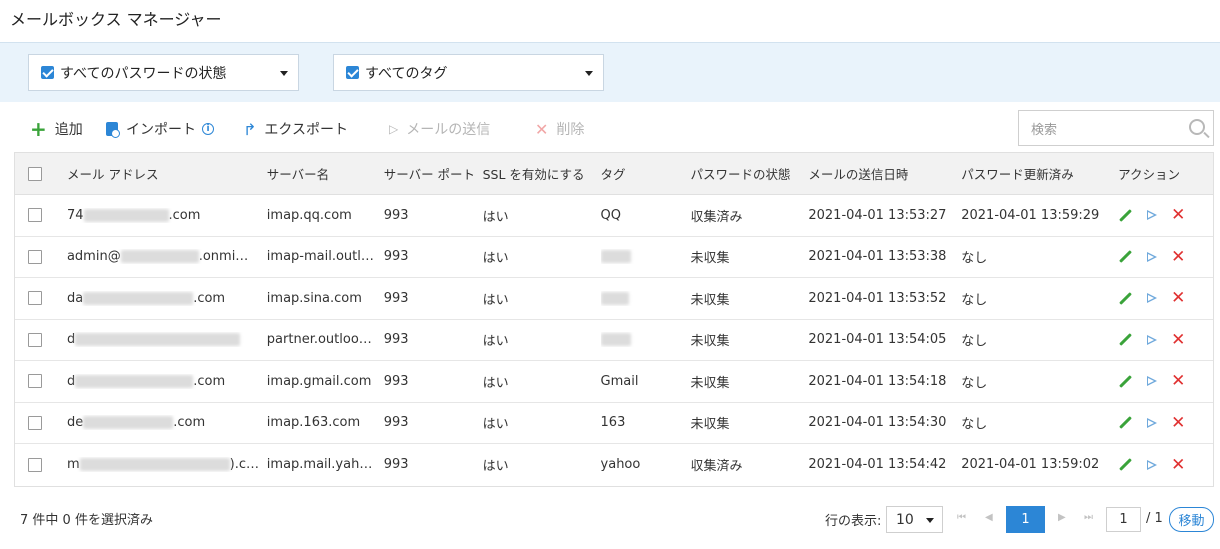  Describe the element at coordinates (1197, 127) in the screenshot. I see `search-icon` at that location.